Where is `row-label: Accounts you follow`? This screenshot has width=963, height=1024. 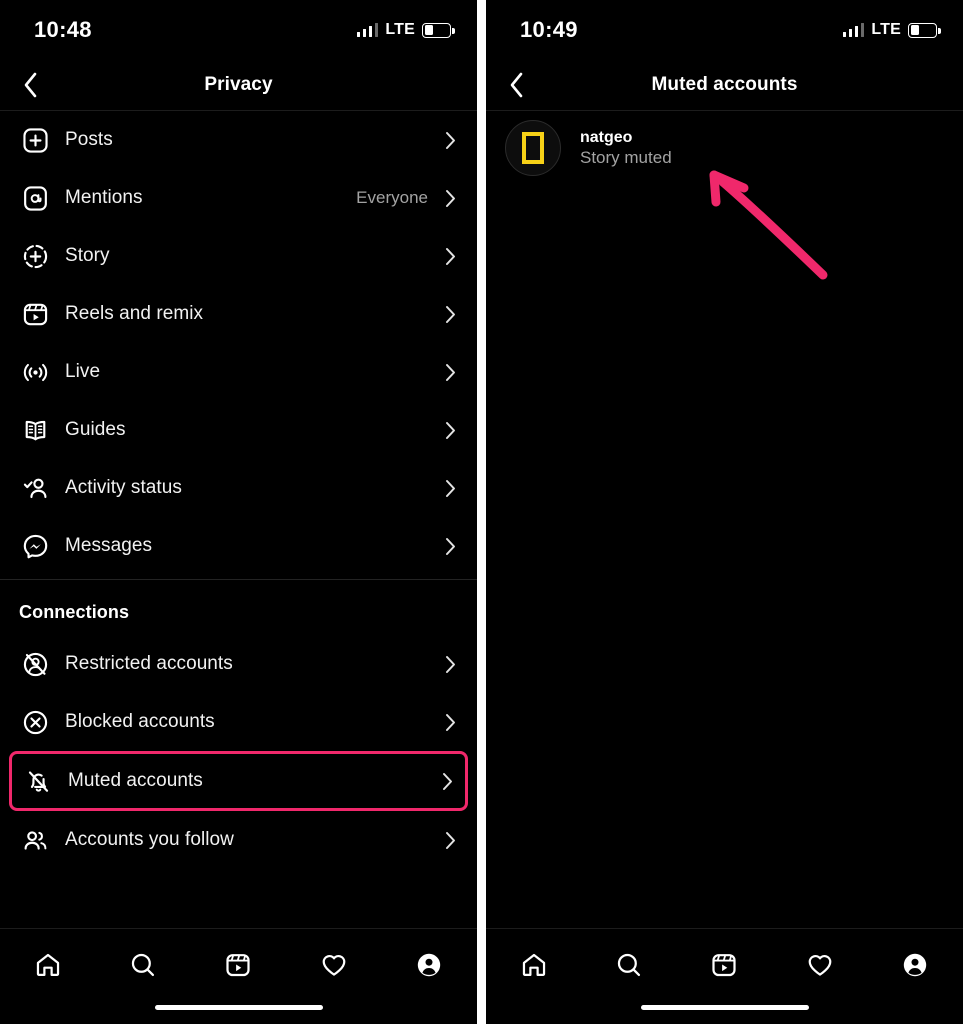
row-label: Accounts you follow is located at coordinates (149, 839).